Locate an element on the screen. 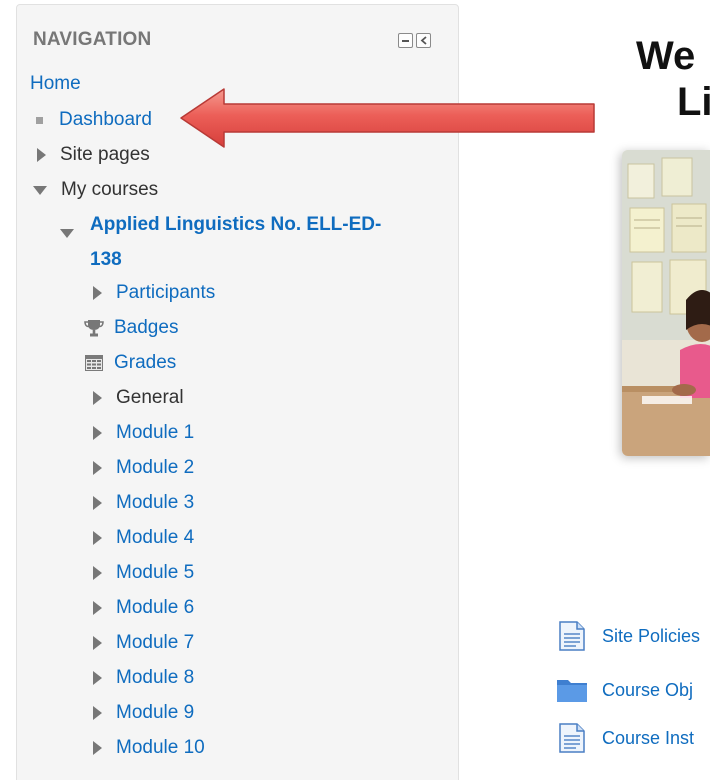  nav-item-site-pages: Site pages is located at coordinates (93, 155).